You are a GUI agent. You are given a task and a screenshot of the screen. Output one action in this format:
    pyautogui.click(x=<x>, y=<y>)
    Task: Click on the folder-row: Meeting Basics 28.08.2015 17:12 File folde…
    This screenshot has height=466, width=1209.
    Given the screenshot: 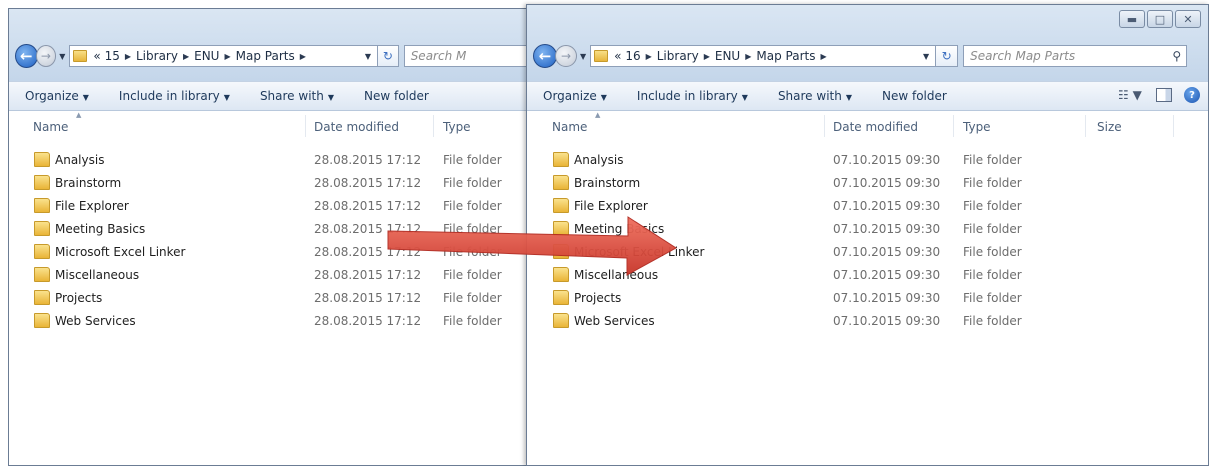 What is the action you would take?
    pyautogui.click(x=272, y=229)
    